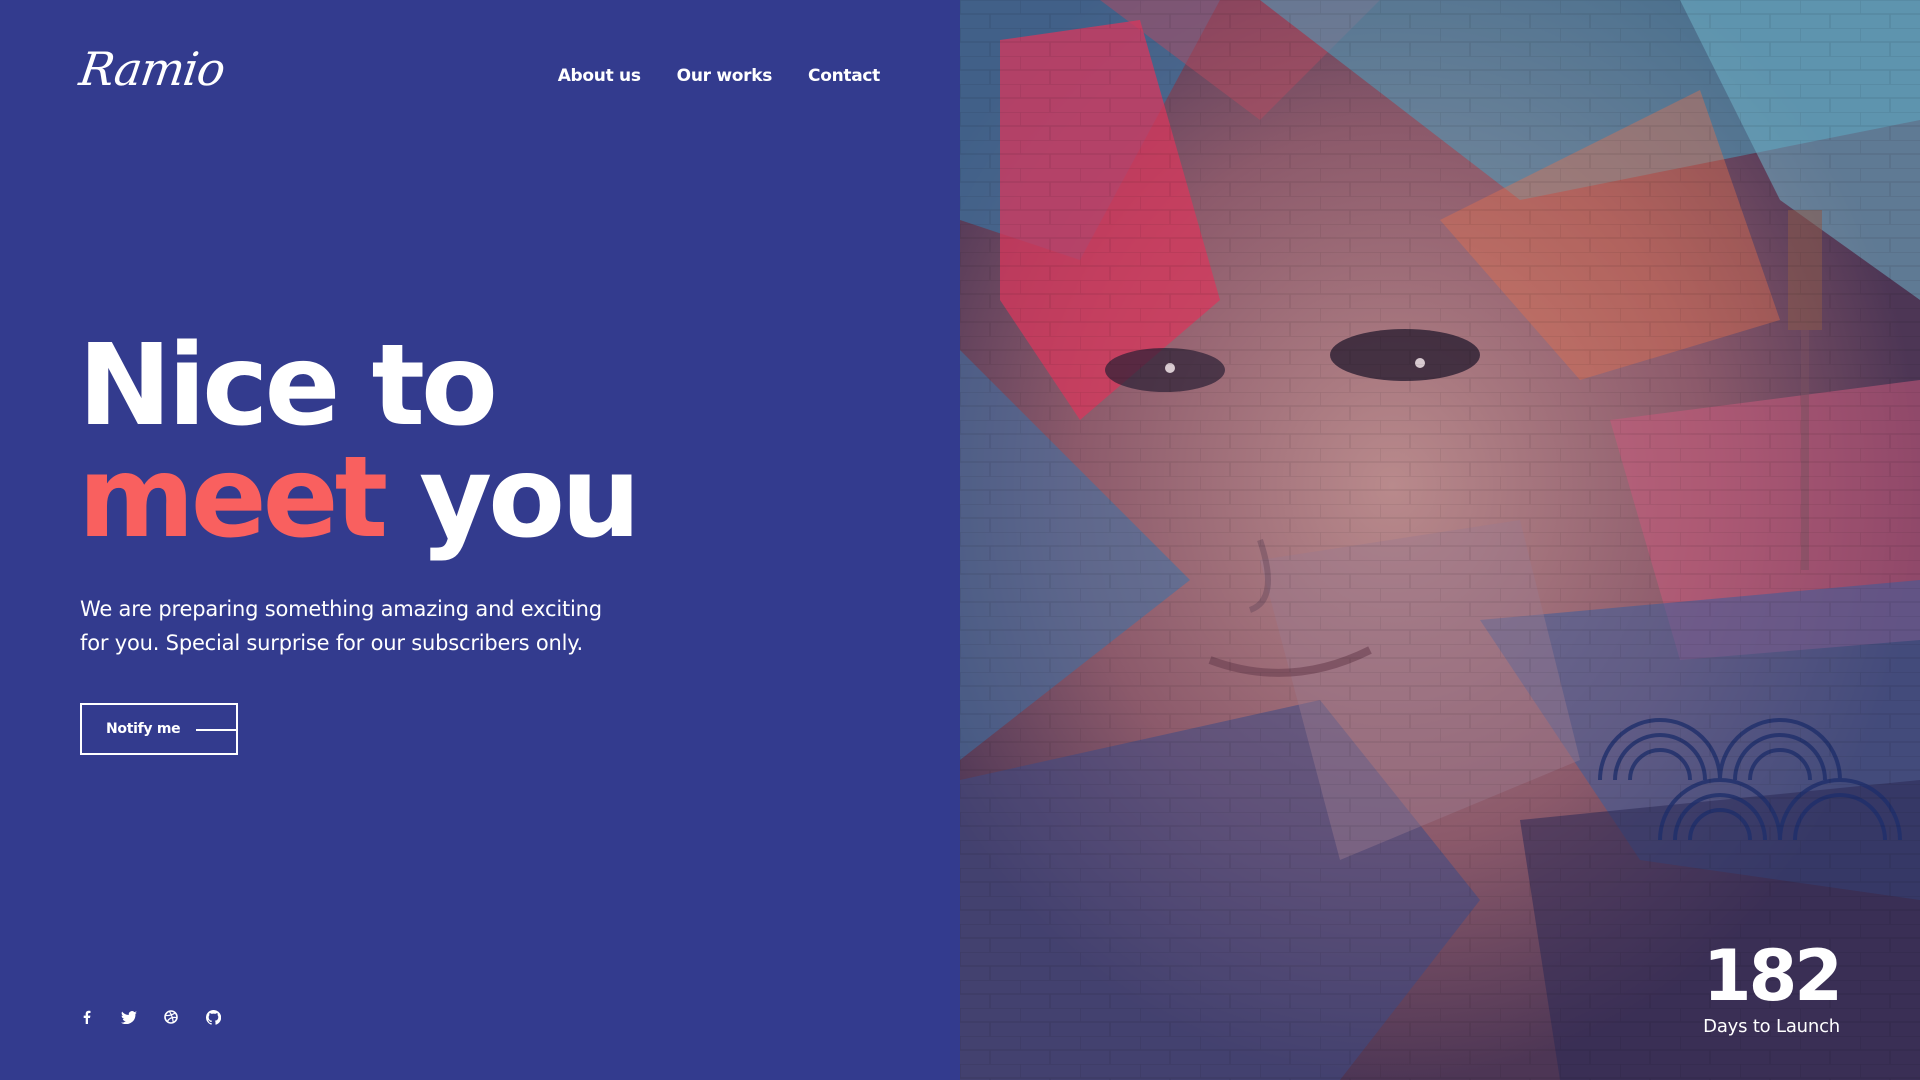 The image size is (1920, 1080). What do you see at coordinates (233, 498) in the screenshot?
I see `headline-accent-word: meet` at bounding box center [233, 498].